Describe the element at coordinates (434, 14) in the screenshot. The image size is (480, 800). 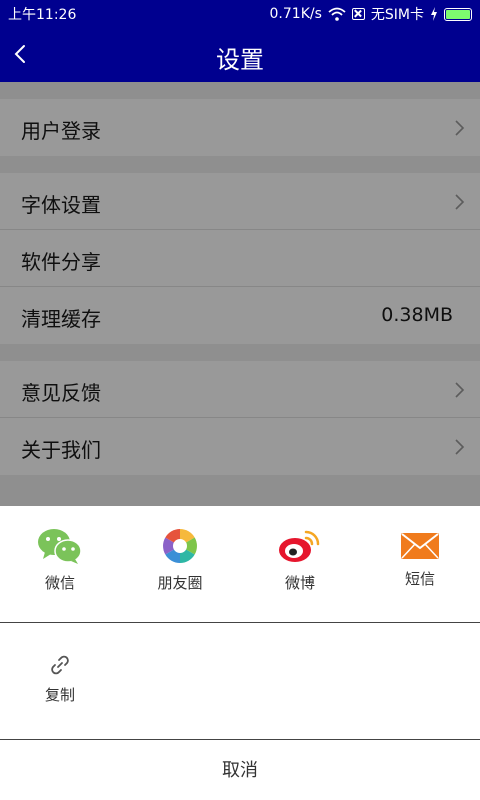
I see `charging-icon` at that location.